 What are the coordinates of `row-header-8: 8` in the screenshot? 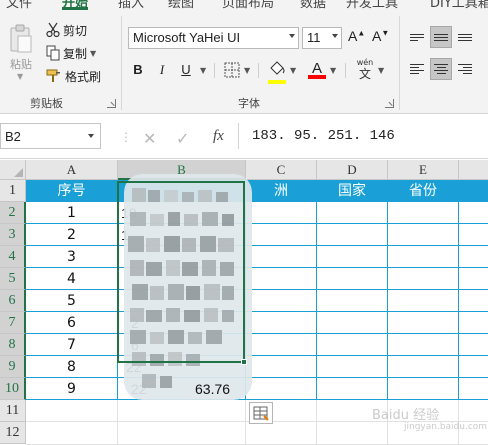 It's located at (13, 345).